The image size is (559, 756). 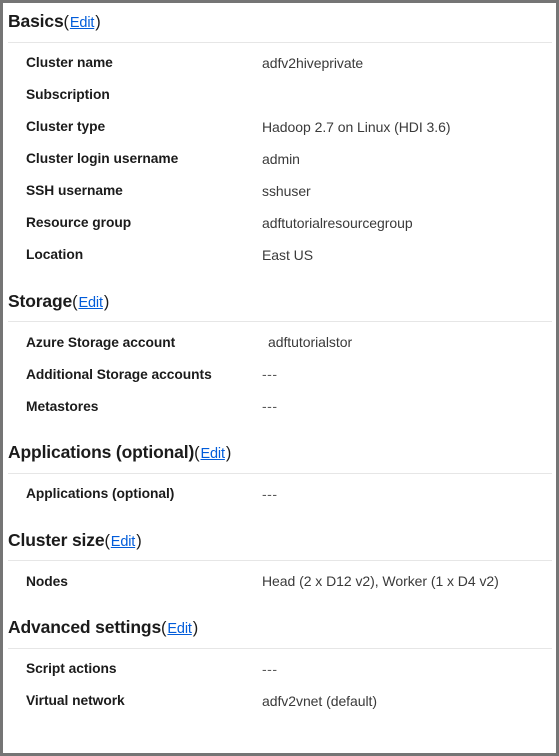 I want to click on table-row: Location East US, so click(x=279, y=255).